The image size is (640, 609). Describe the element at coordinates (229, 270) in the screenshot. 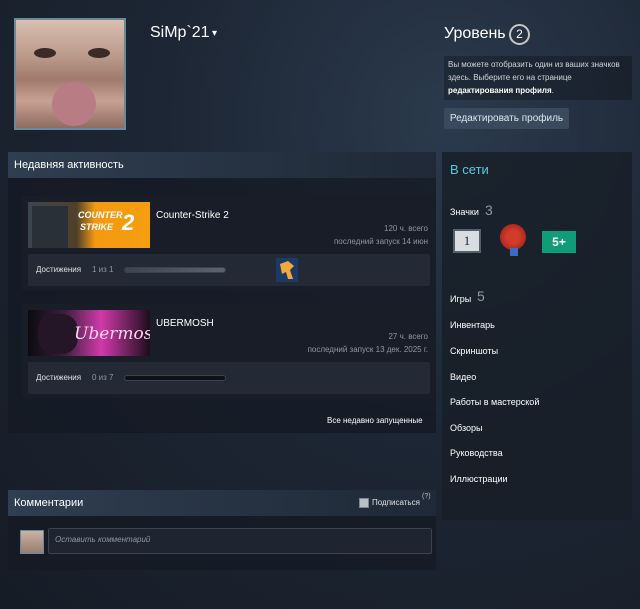

I see `achievements-row: Достижения 1 из 1` at that location.